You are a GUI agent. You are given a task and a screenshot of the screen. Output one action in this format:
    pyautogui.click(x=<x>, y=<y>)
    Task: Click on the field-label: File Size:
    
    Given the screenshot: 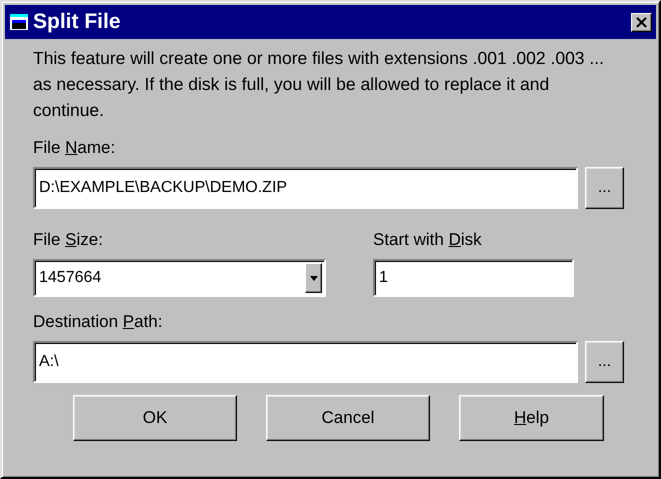 What is the action you would take?
    pyautogui.click(x=68, y=240)
    